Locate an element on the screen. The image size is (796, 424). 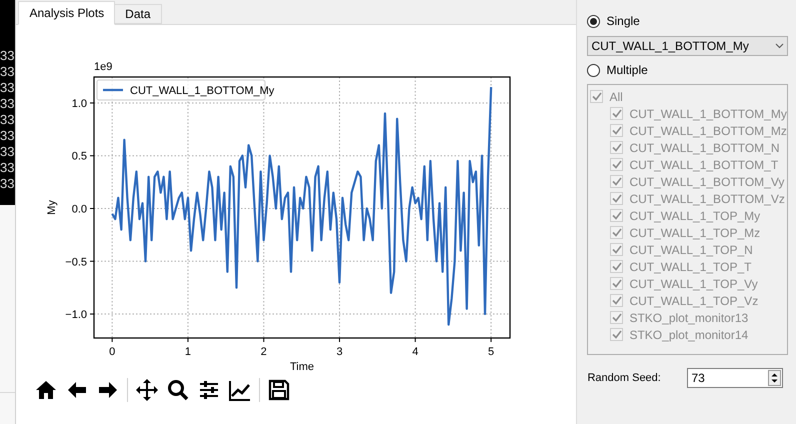
axis-label: Time is located at coordinates (302, 367).